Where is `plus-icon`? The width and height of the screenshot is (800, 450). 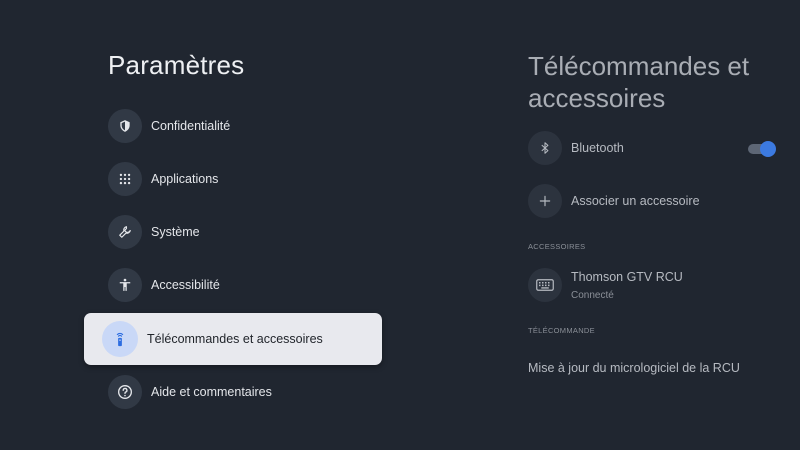
plus-icon is located at coordinates (545, 201).